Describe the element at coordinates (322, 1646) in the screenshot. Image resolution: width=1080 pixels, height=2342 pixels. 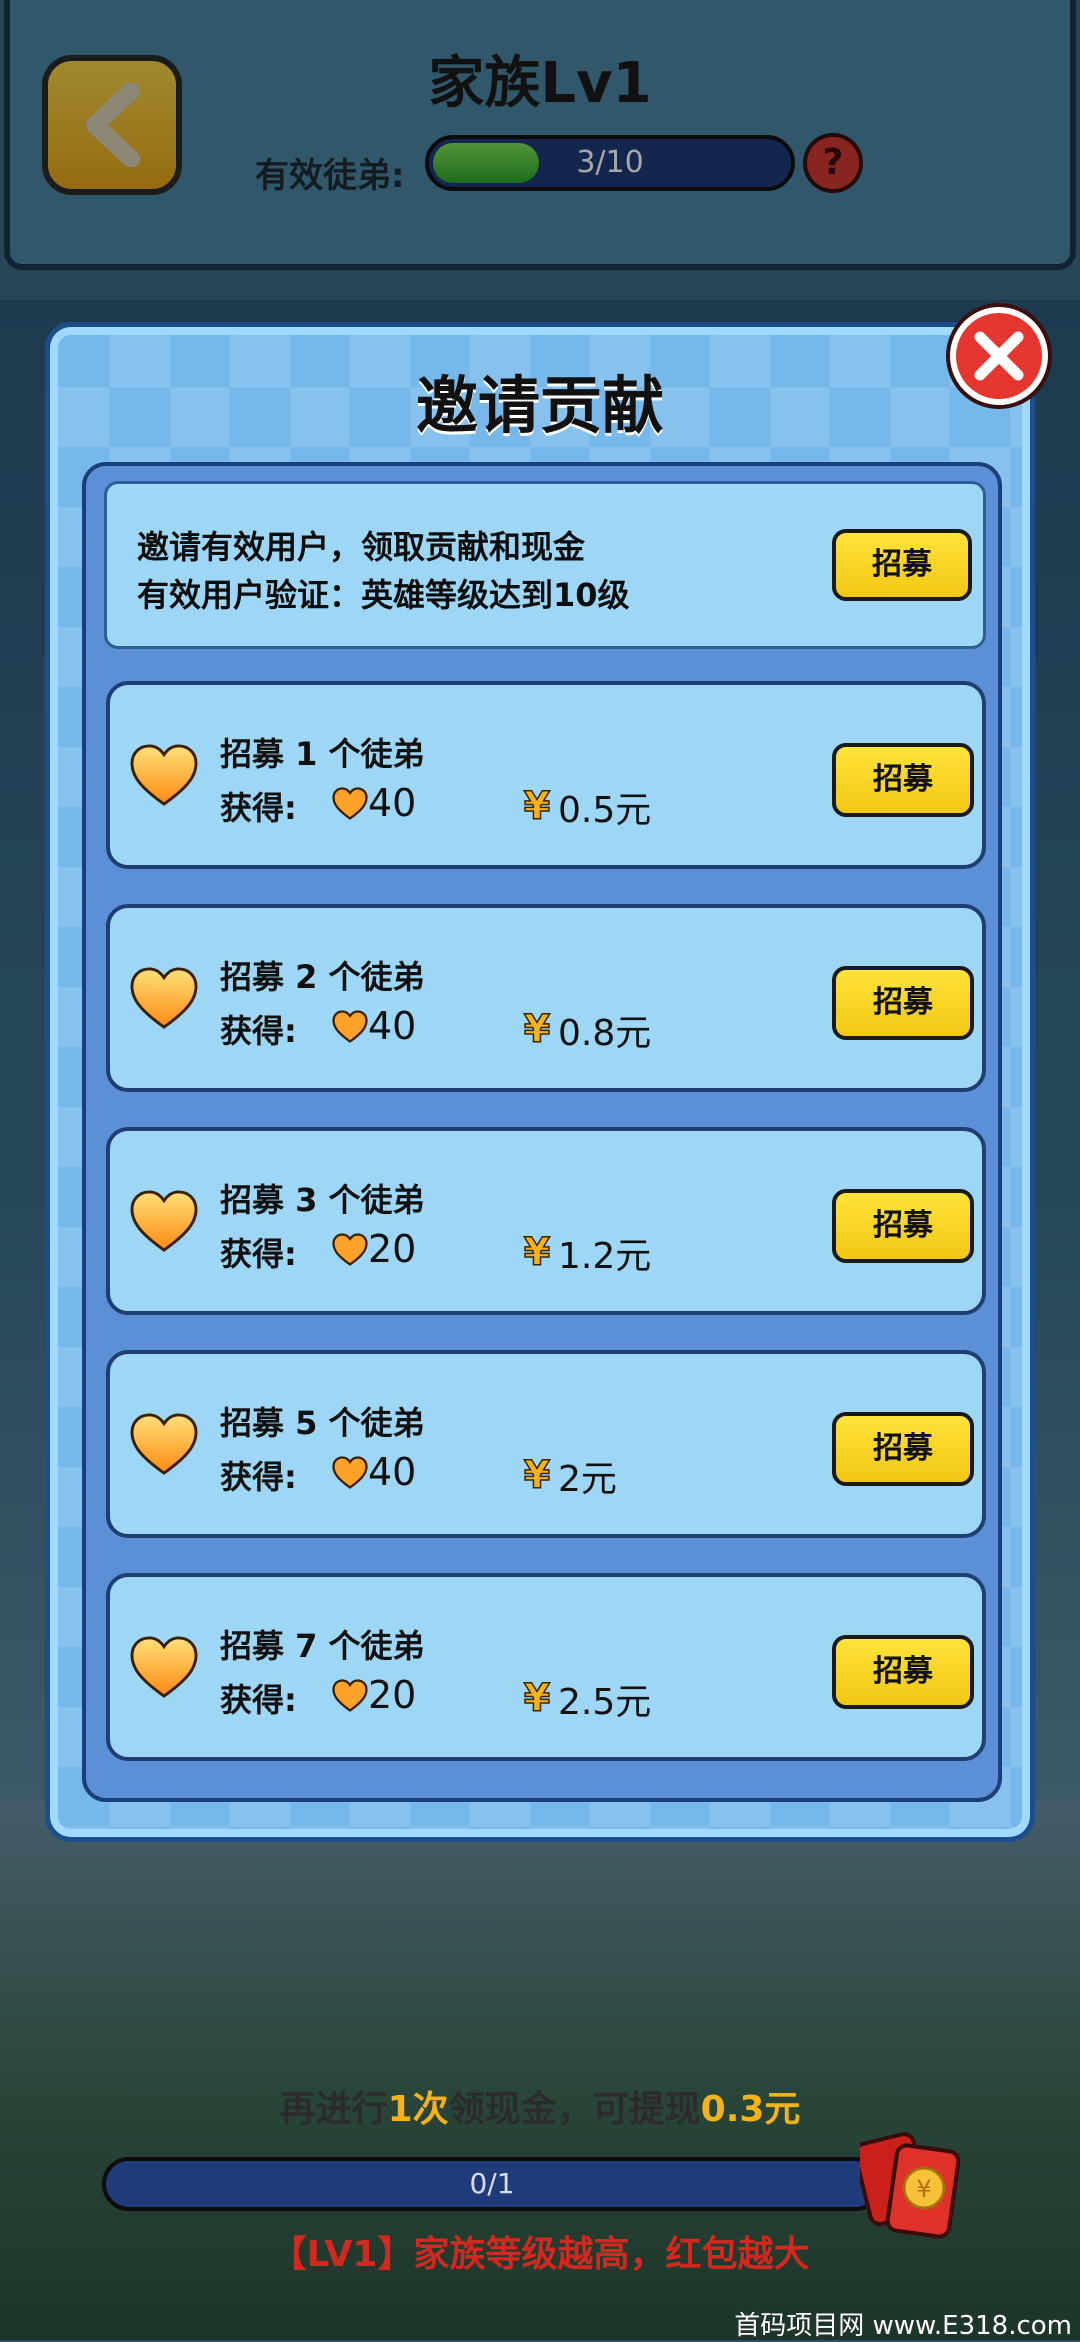
I see `task-title: 招募 7 个徒弟` at that location.